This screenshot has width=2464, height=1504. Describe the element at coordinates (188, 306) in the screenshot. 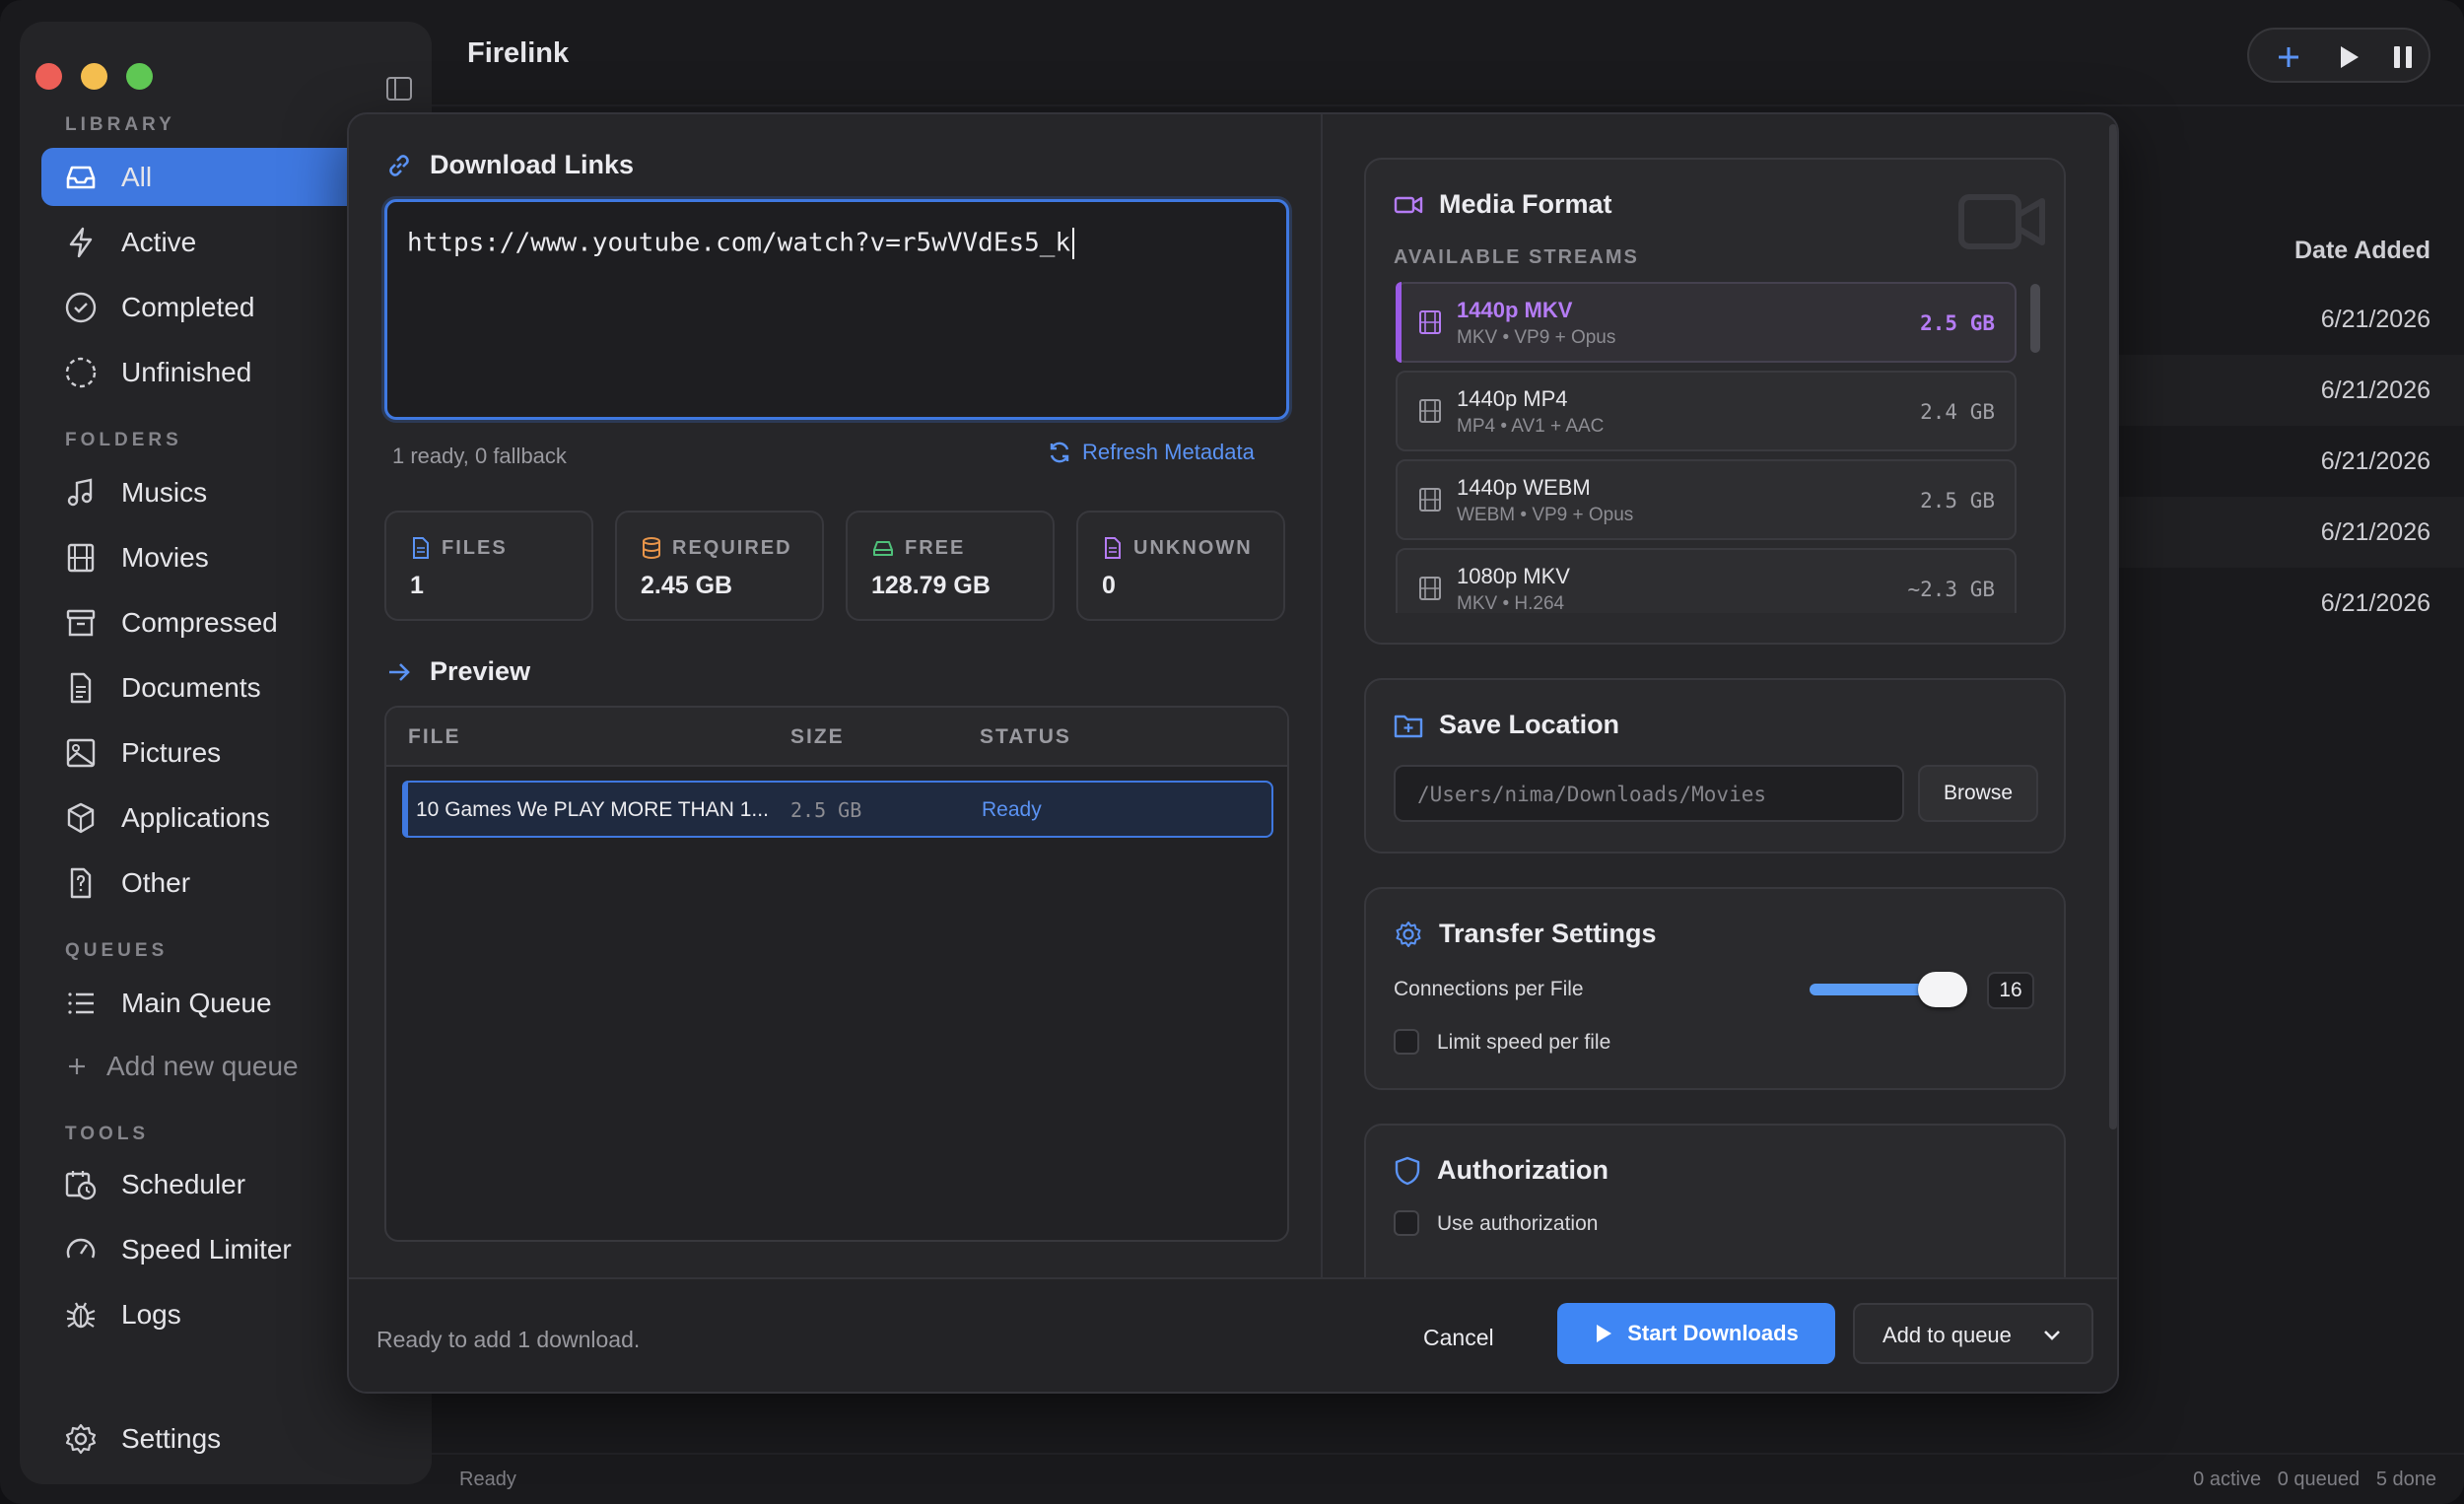

I see `sidebar-item-label: Completed` at that location.